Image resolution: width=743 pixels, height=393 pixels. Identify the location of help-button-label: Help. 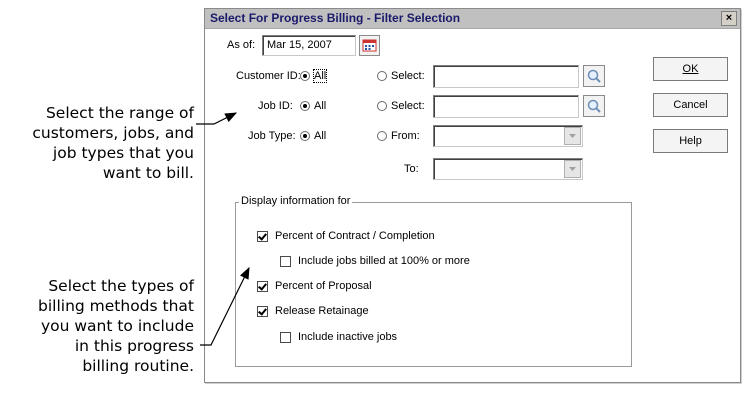
(690, 141).